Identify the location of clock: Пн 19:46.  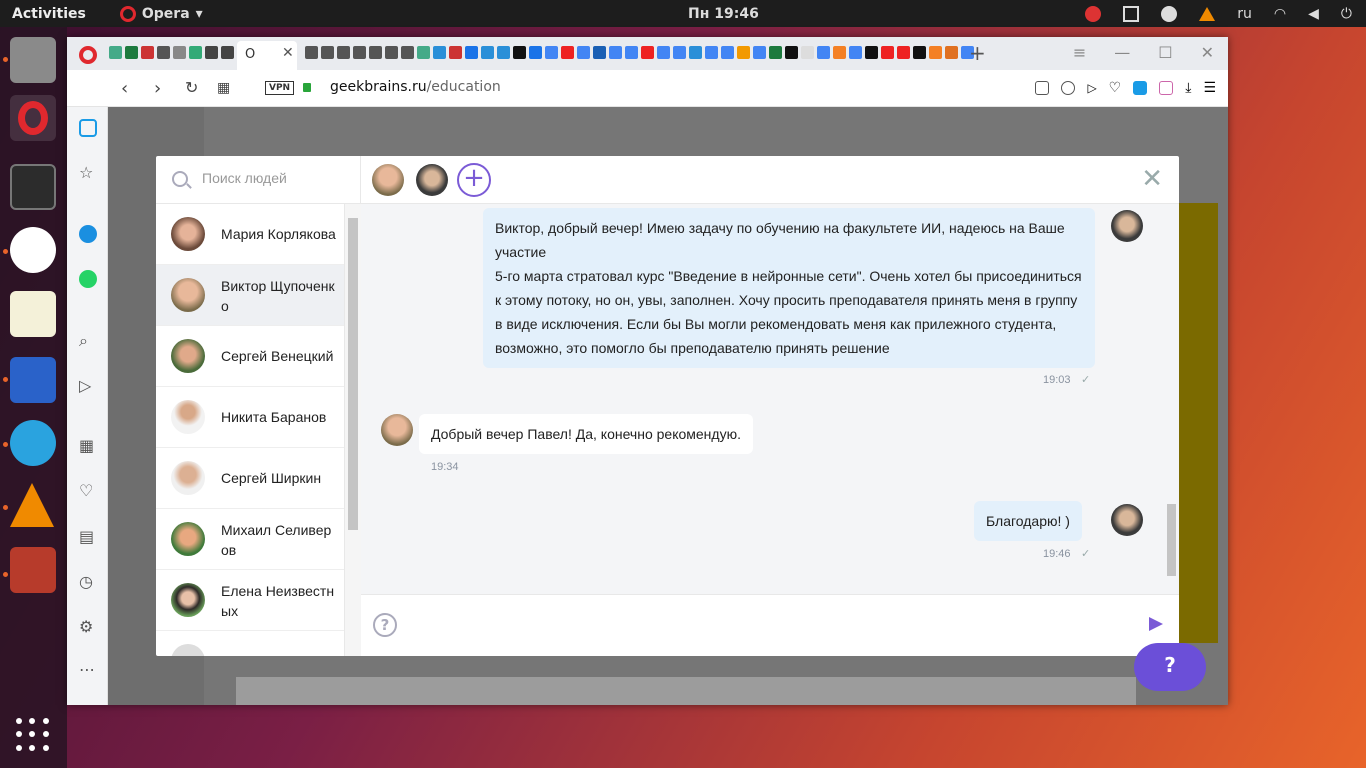
(723, 14).